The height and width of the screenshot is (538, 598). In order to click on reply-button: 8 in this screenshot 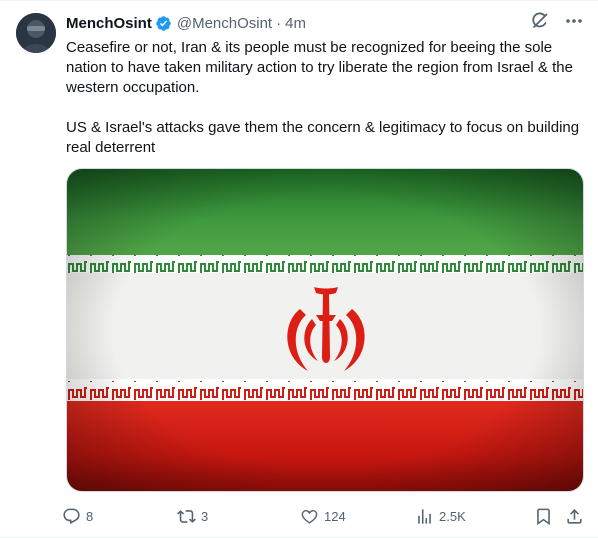, I will do `click(77, 516)`.